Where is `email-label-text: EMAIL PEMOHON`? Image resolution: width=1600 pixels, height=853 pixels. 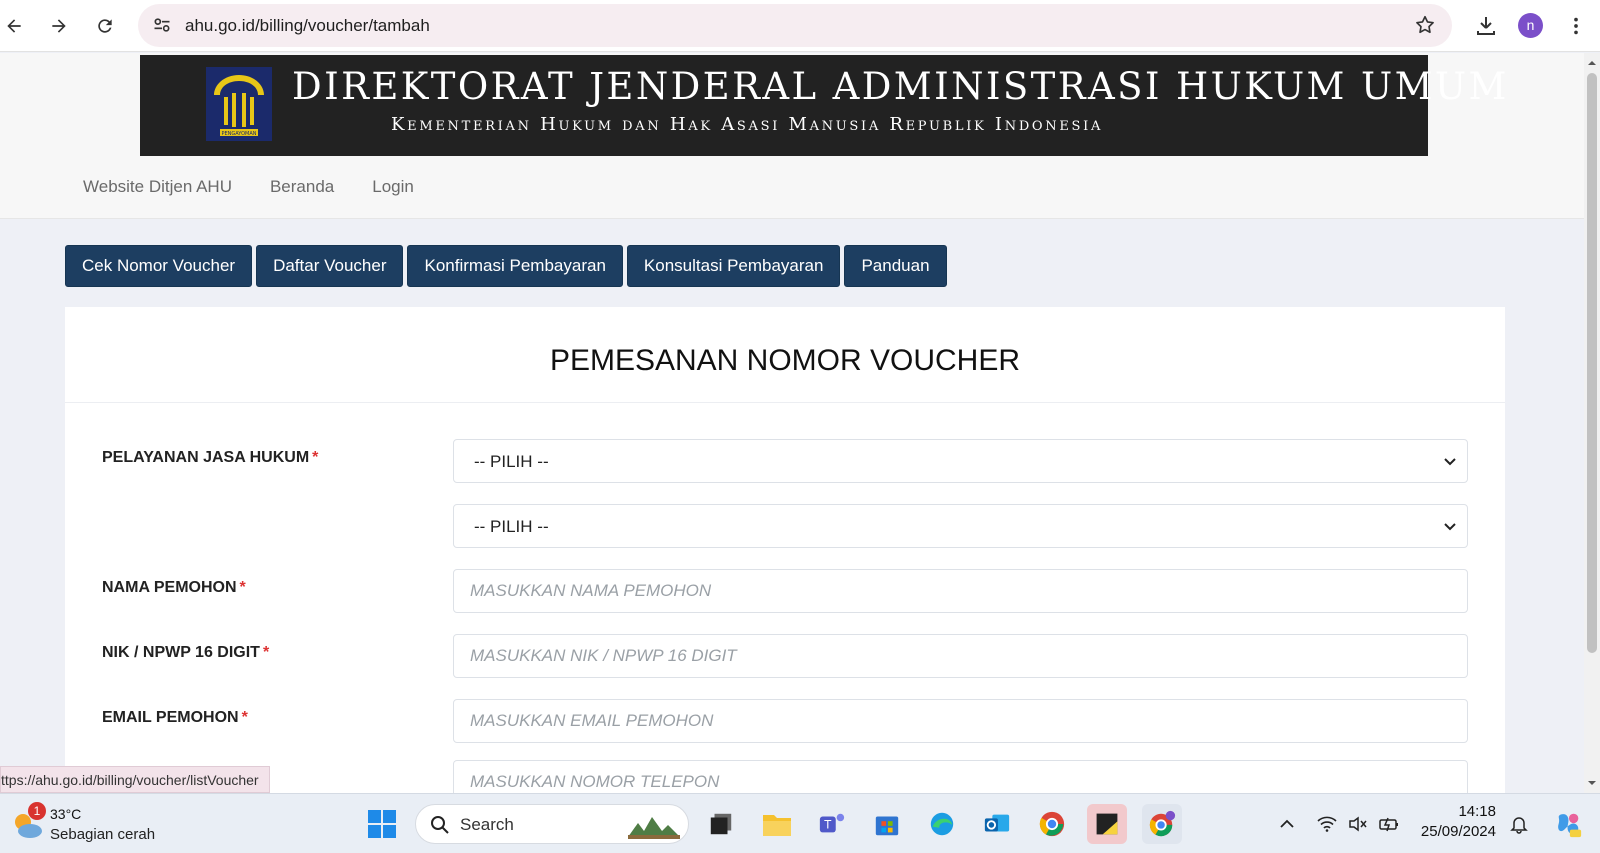
email-label-text: EMAIL PEMOHON is located at coordinates (170, 717).